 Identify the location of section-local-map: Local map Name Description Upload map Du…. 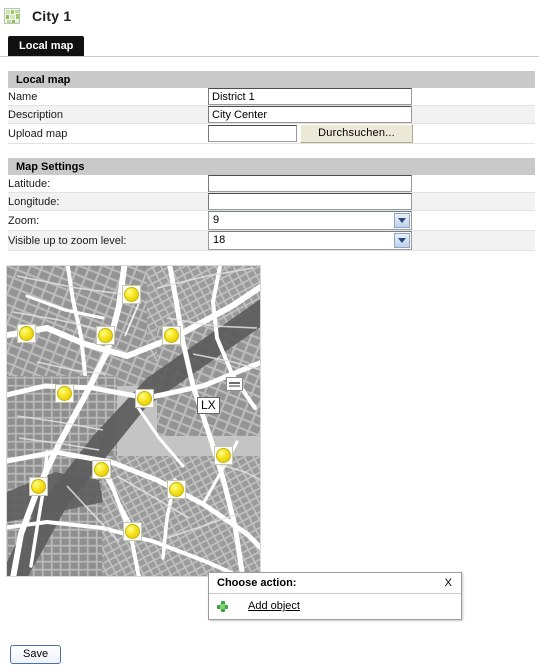
(271, 107).